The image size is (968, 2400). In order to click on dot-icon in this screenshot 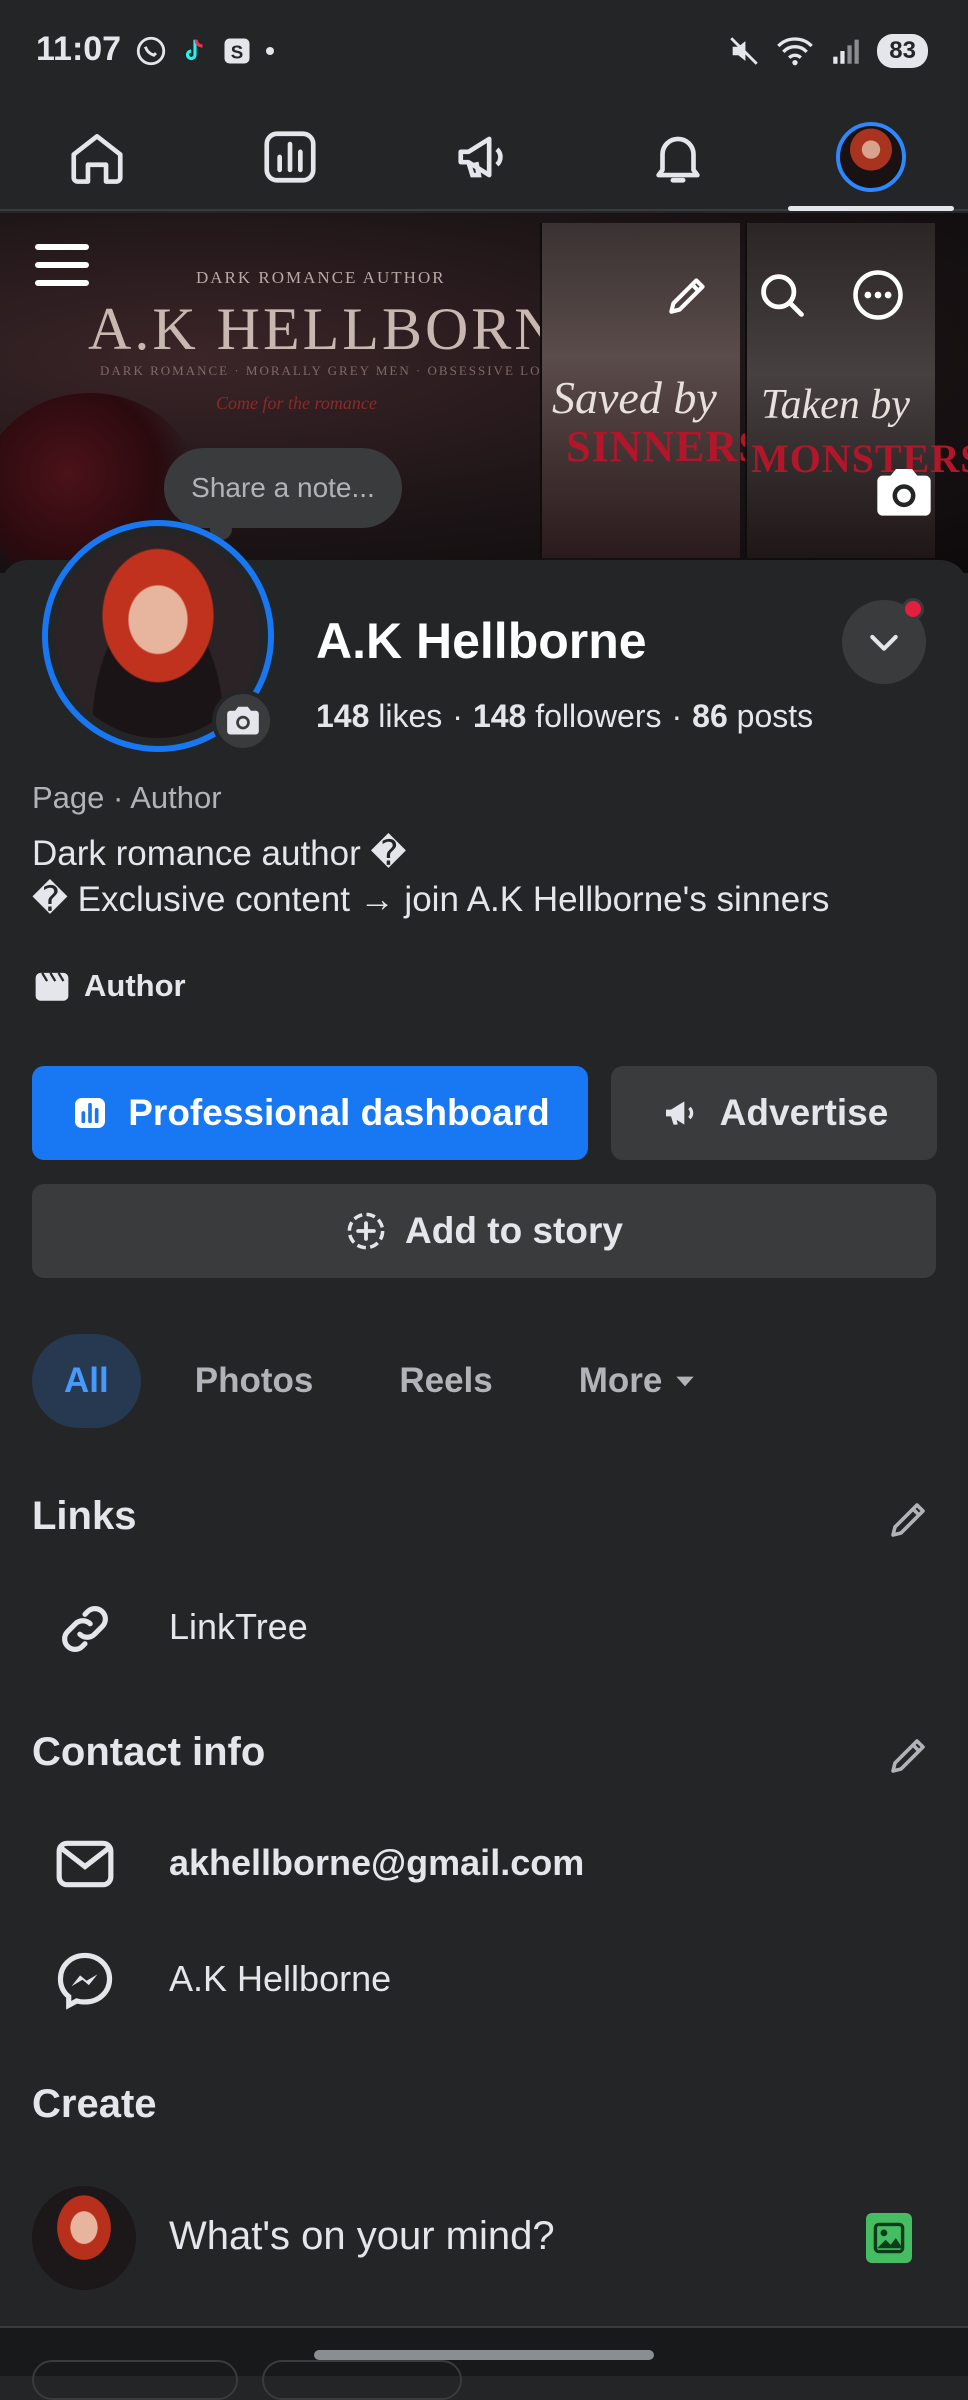, I will do `click(270, 51)`.